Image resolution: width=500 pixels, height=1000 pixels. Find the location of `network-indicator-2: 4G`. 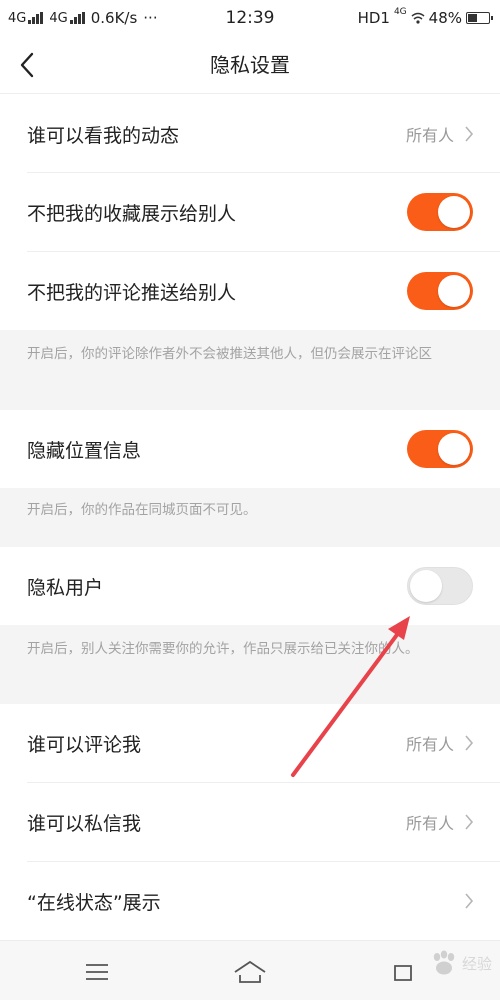

network-indicator-2: 4G is located at coordinates (67, 18).